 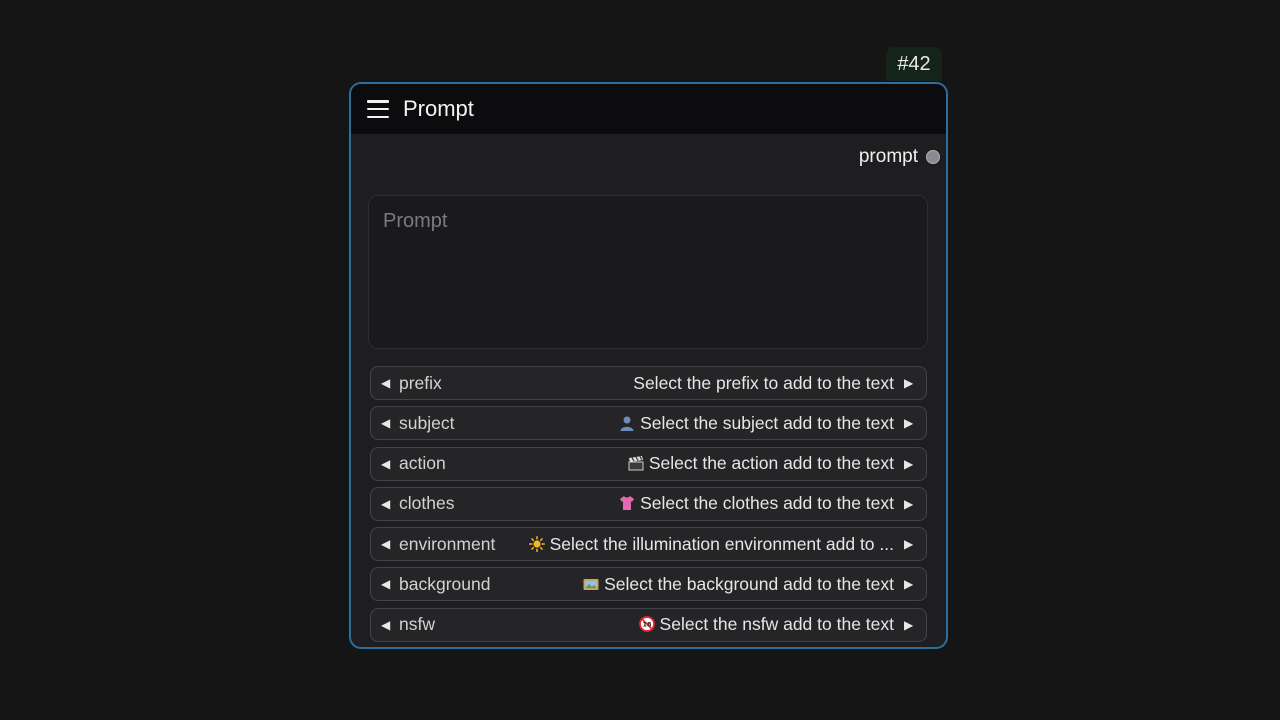 I want to click on output-connector-dot, so click(x=933, y=157).